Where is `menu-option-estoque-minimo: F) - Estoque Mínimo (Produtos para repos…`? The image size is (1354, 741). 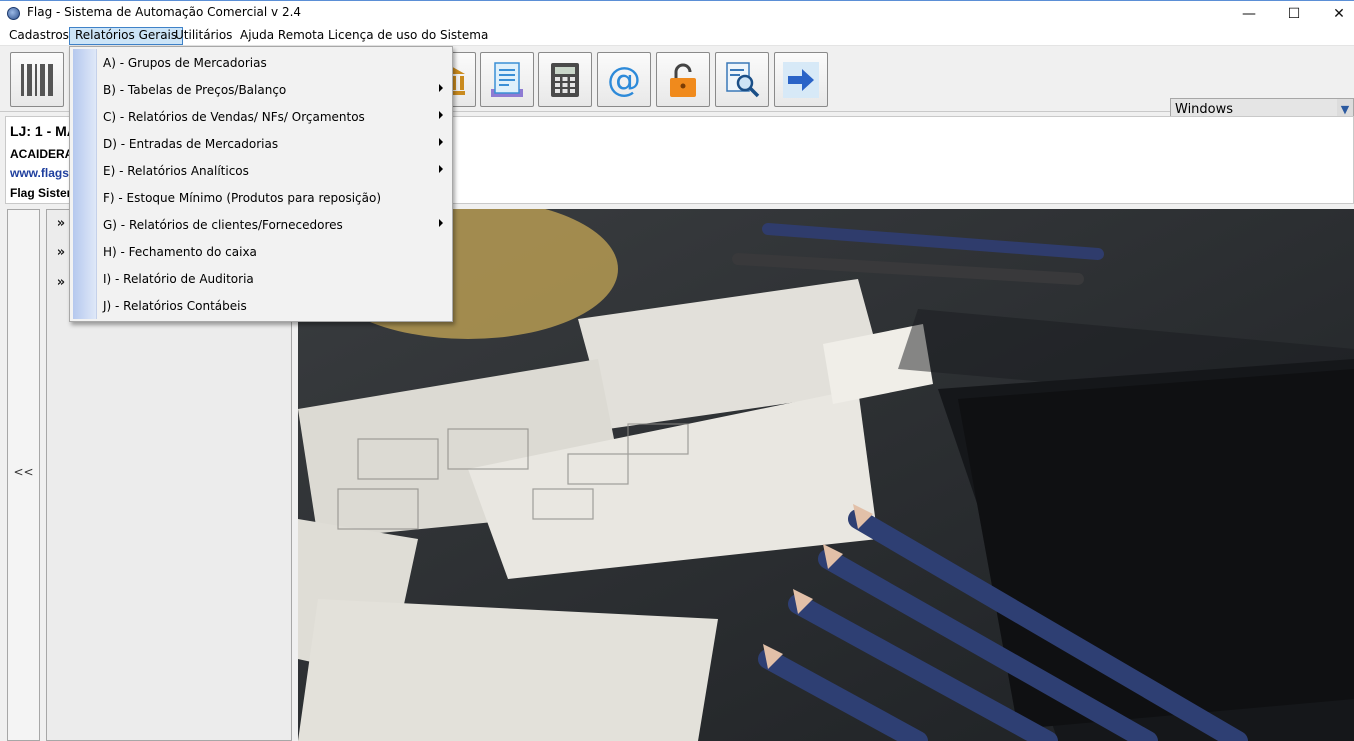 menu-option-estoque-minimo: F) - Estoque Mínimo (Produtos para repos… is located at coordinates (274, 197).